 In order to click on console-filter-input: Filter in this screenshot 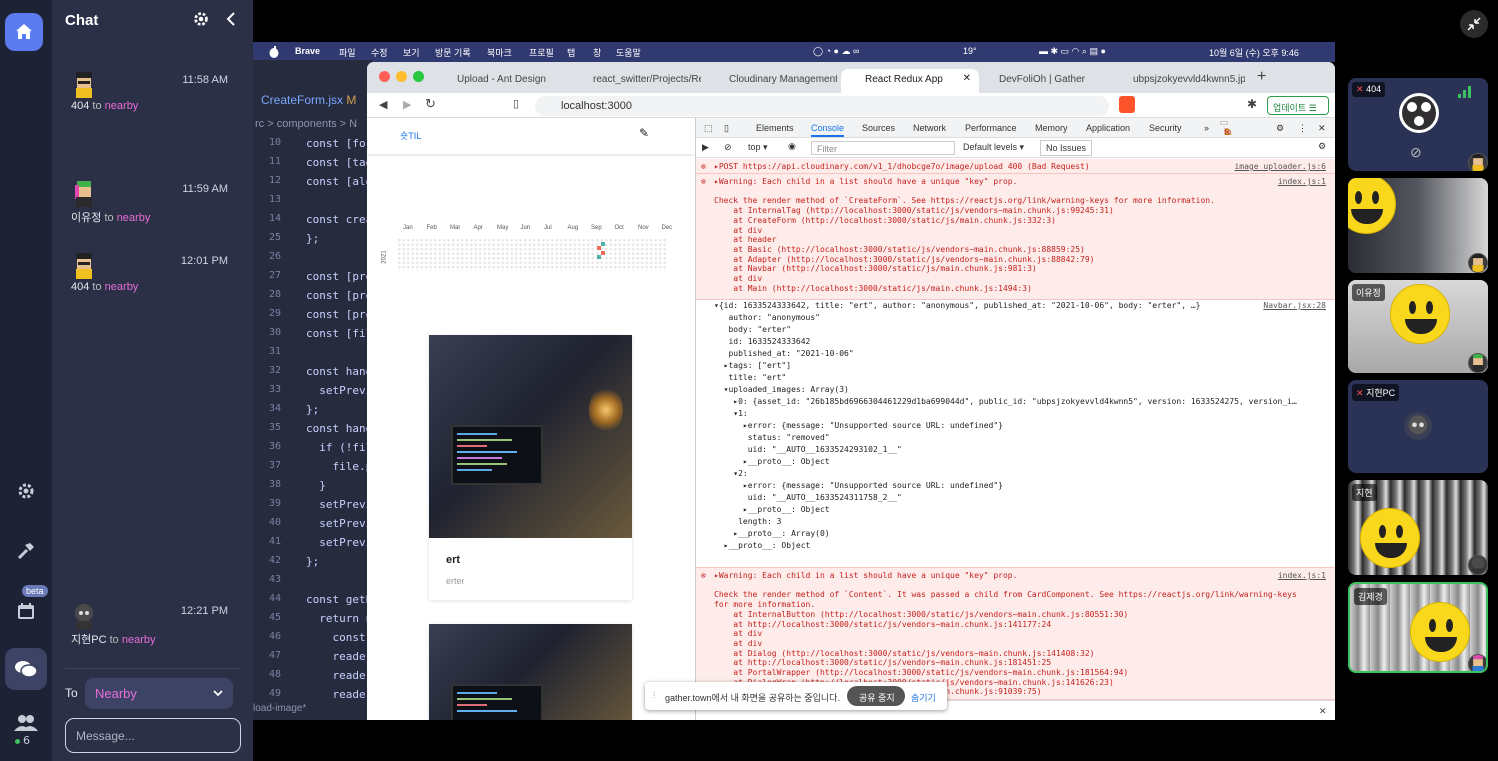, I will do `click(883, 148)`.